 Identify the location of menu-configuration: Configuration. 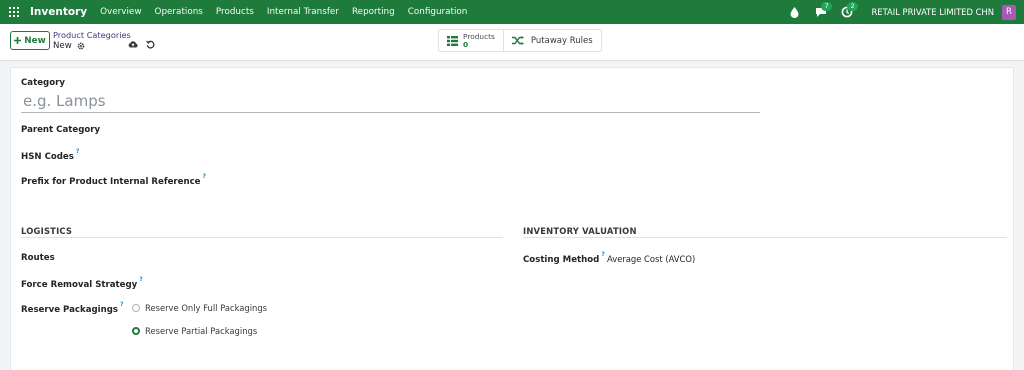
(438, 12).